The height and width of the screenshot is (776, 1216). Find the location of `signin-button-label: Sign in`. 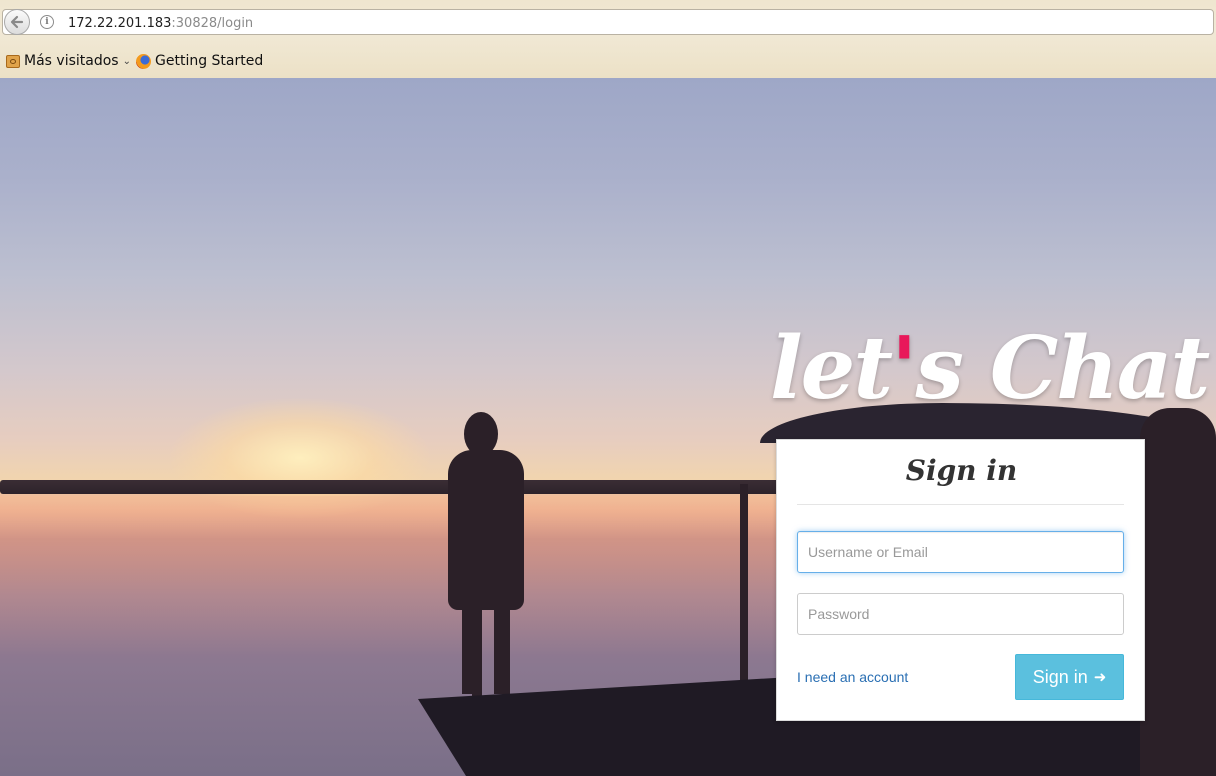

signin-button-label: Sign in is located at coordinates (1060, 676).